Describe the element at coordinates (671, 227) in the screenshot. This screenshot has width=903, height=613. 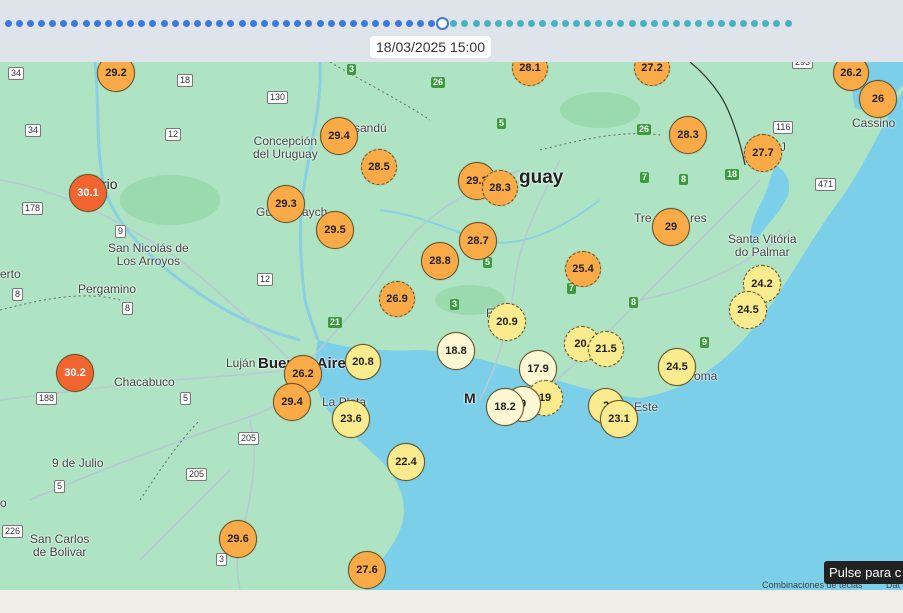
I see `temperature-marker: 29` at that location.